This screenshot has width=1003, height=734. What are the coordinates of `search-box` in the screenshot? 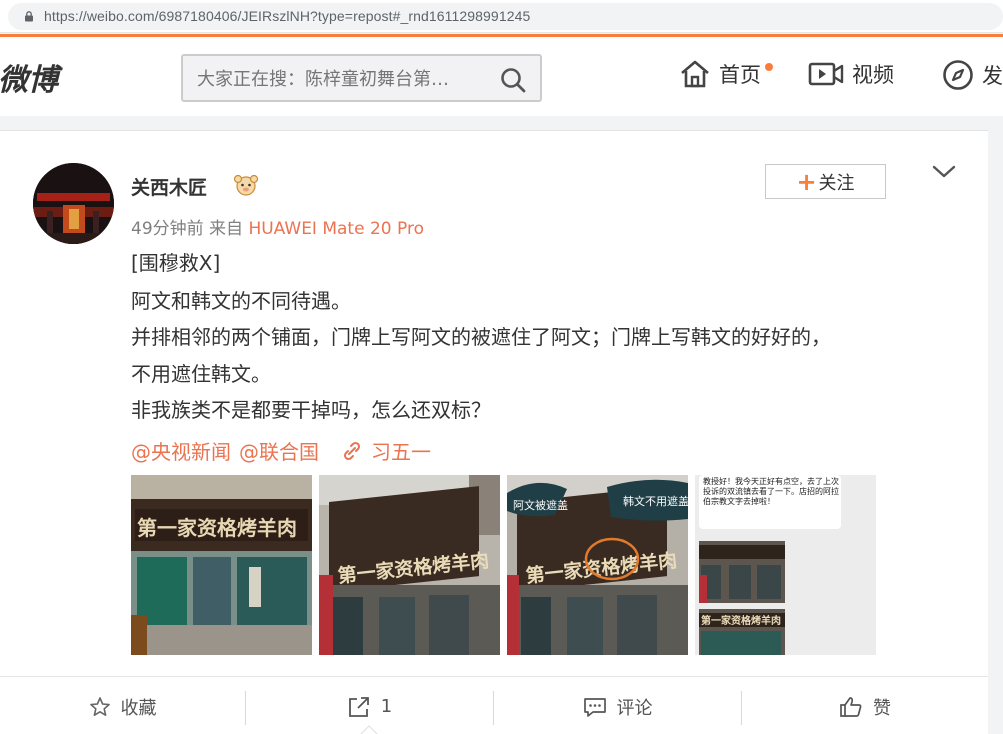 It's located at (361, 78).